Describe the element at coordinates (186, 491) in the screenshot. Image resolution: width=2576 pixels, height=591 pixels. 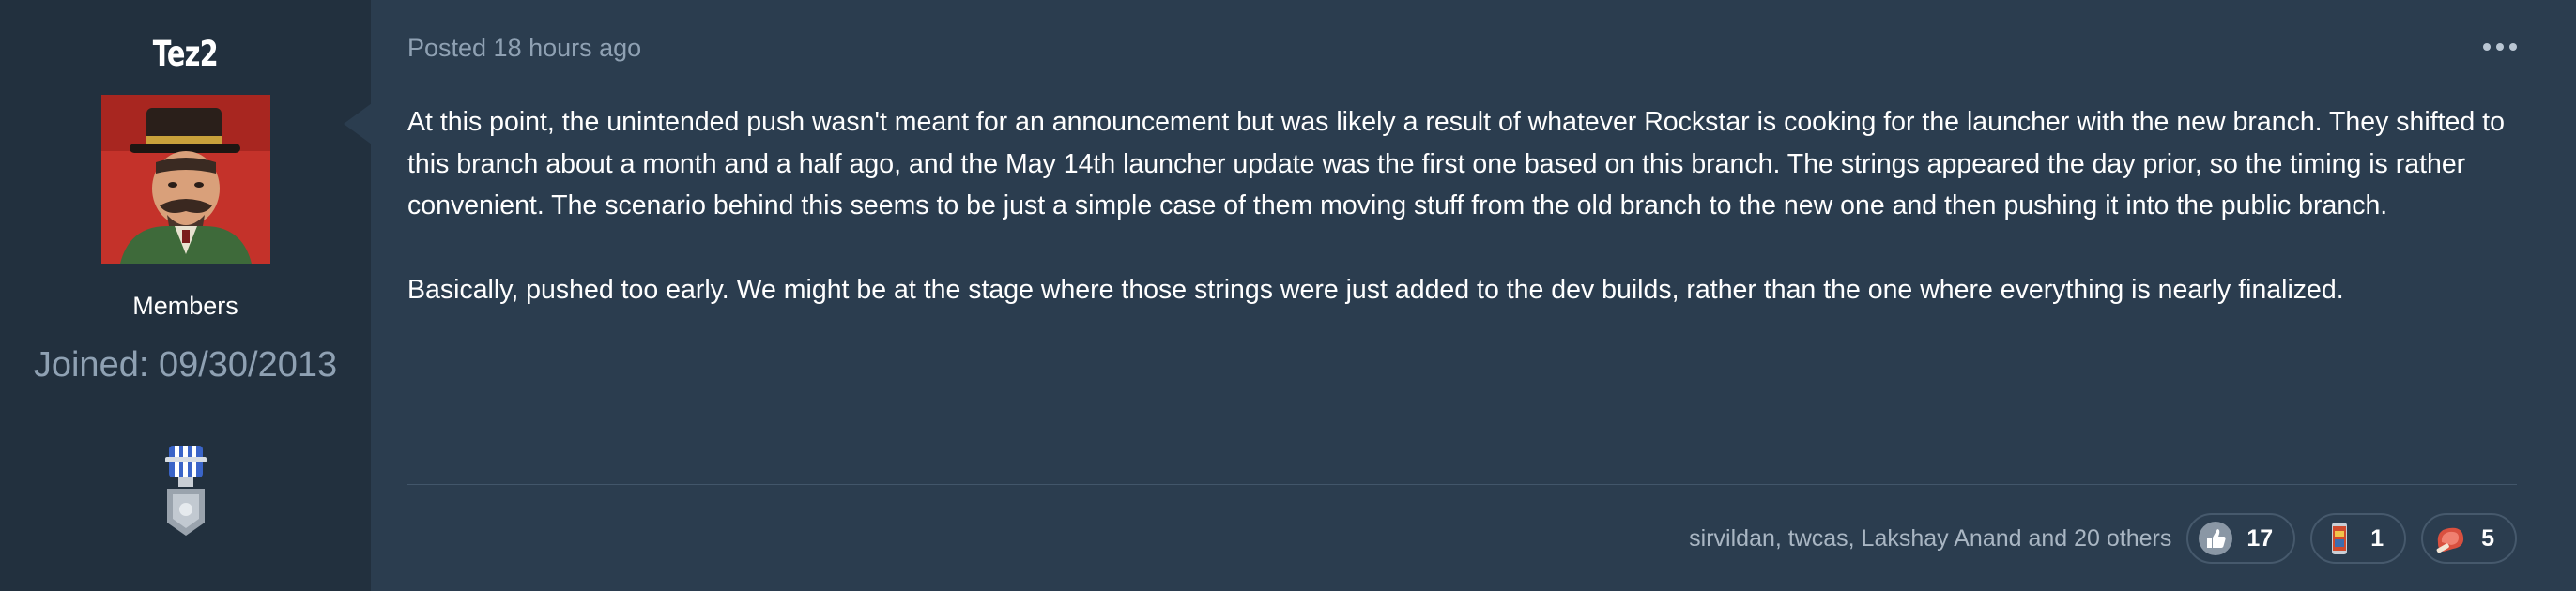
I see `medal-badge-icon` at that location.